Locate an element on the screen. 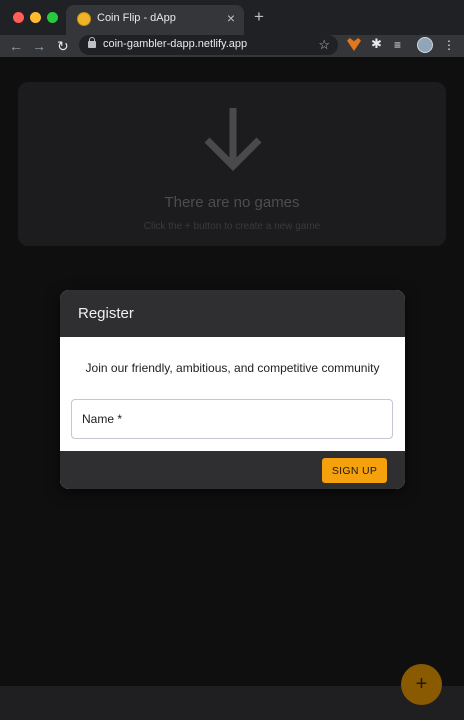 Image resolution: width=464 pixels, height=720 pixels. browser-tab: Coin Flip - dApp × is located at coordinates (155, 20).